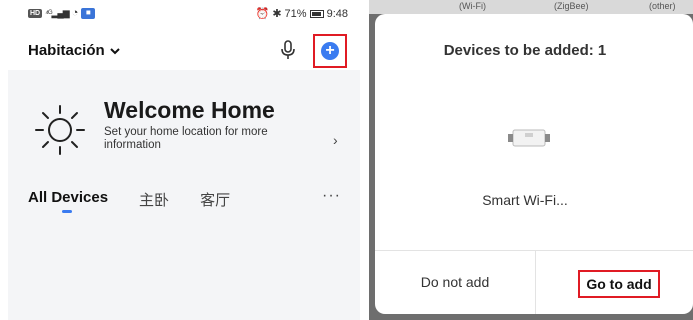  I want to click on signal-icon: ⁴ᴳ▂▄▆, so click(57, 12).